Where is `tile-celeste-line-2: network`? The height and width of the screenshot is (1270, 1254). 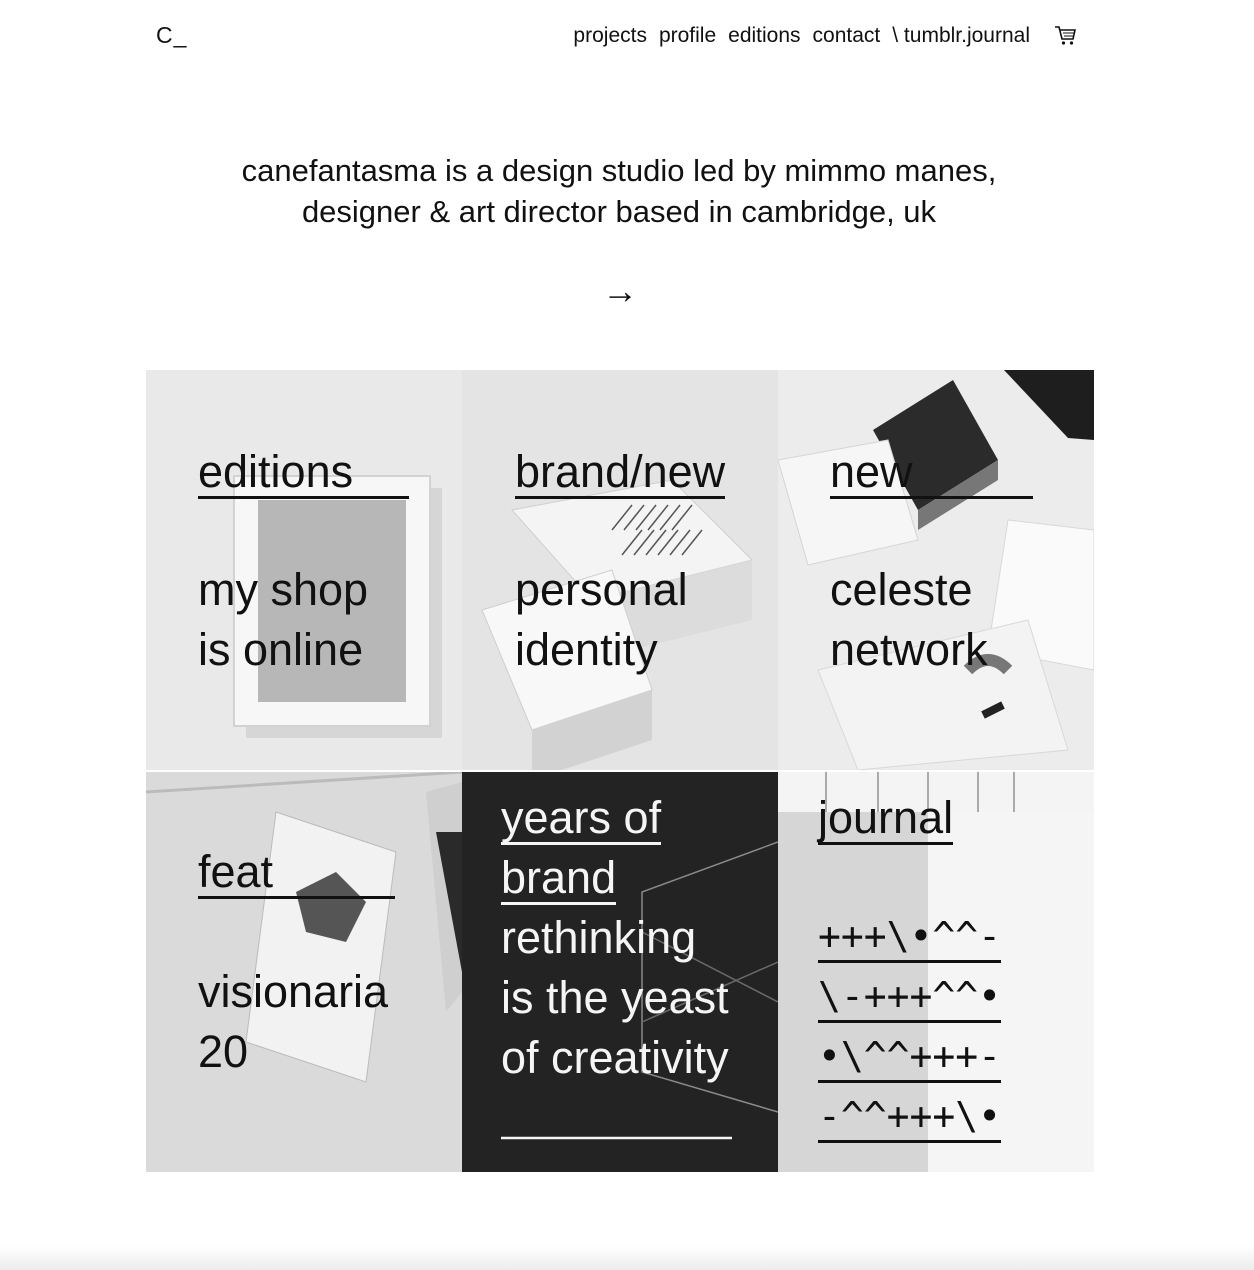 tile-celeste-line-2: network is located at coordinates (909, 649).